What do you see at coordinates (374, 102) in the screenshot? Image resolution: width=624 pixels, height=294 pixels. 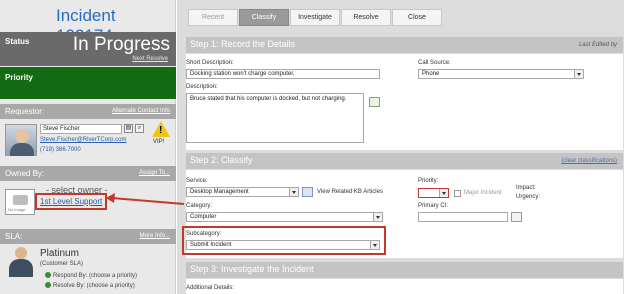 I see `knowledge-search-icon` at bounding box center [374, 102].